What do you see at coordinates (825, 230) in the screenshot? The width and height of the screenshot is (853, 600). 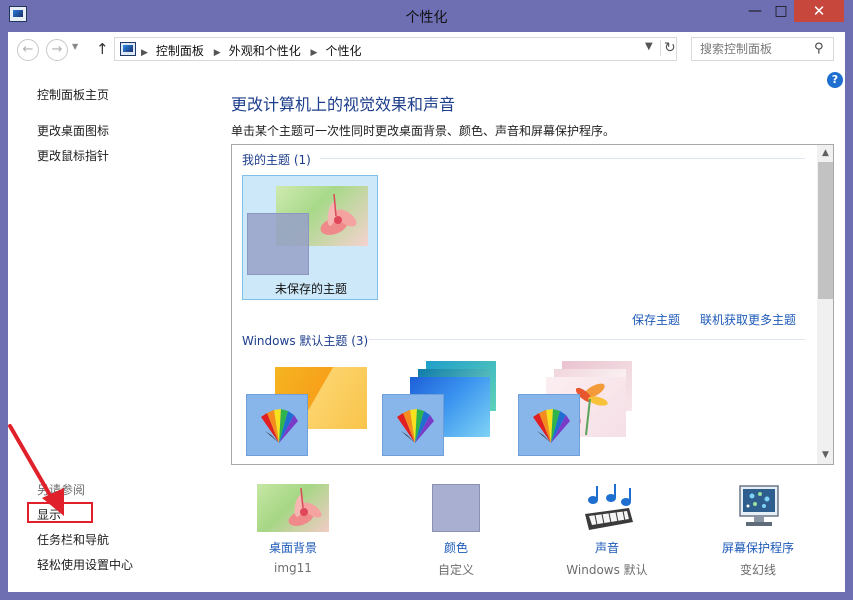 I see `scroll-thumb` at bounding box center [825, 230].